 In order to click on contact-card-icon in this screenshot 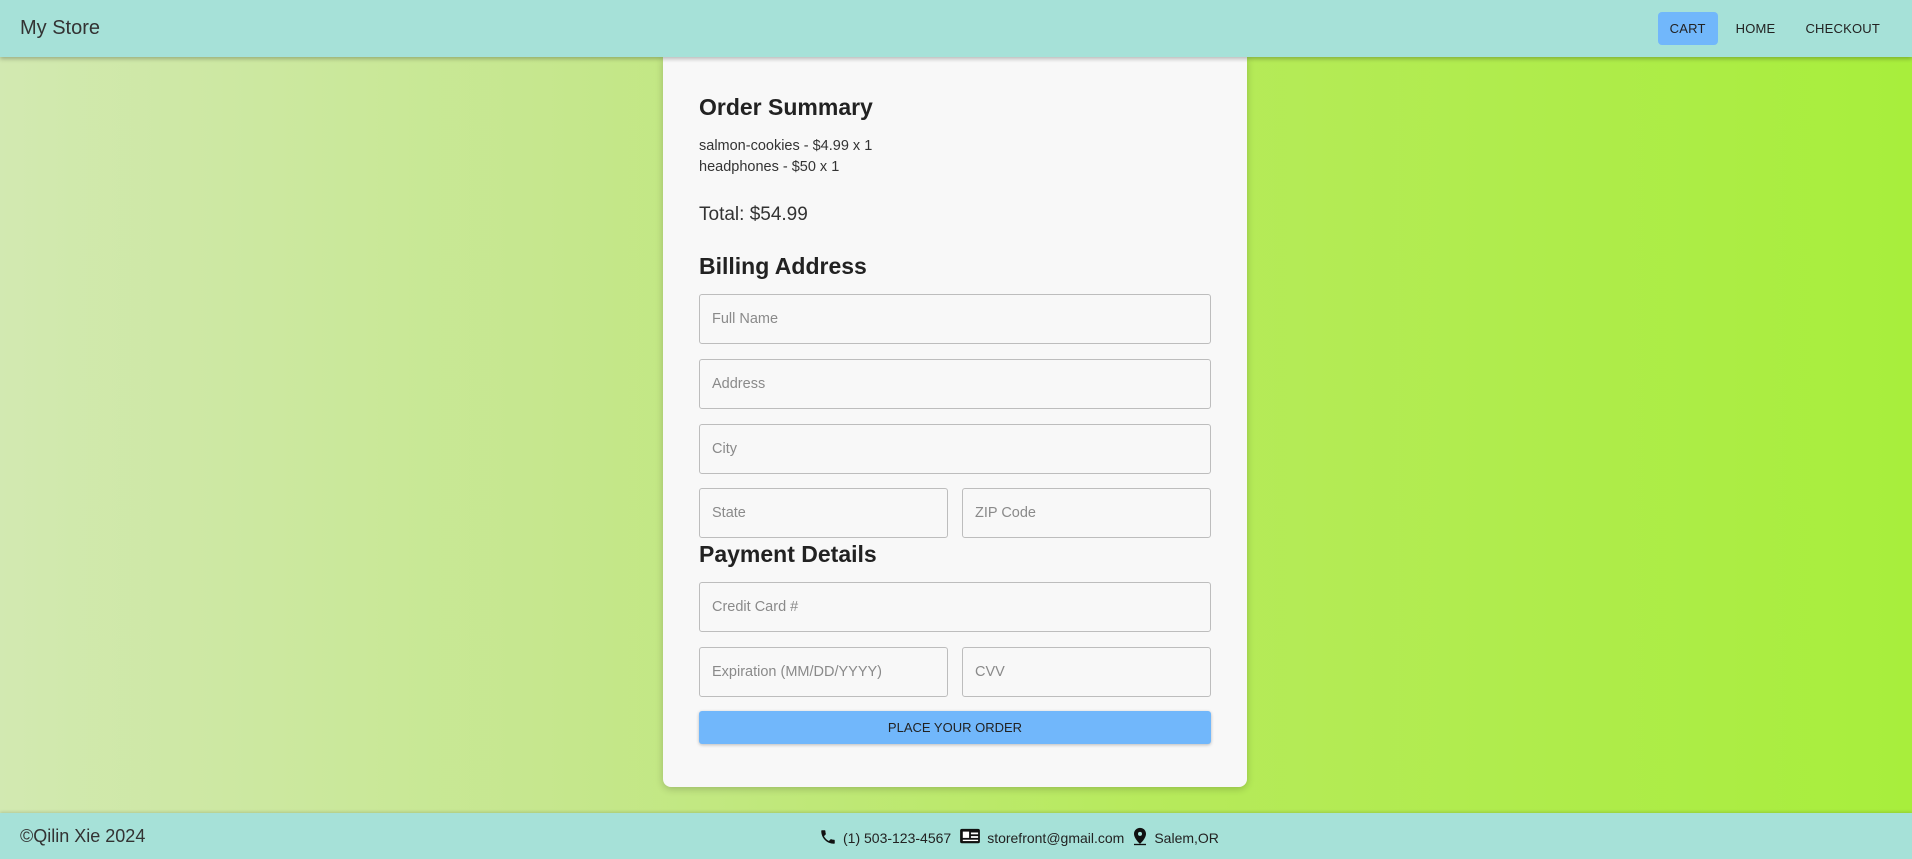, I will do `click(970, 837)`.